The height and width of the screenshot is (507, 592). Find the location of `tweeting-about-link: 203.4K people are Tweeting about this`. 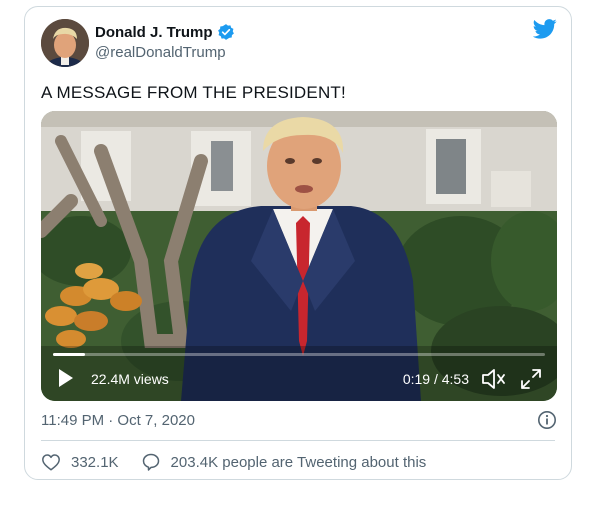

tweeting-about-link: 203.4K people are Tweeting about this is located at coordinates (284, 462).